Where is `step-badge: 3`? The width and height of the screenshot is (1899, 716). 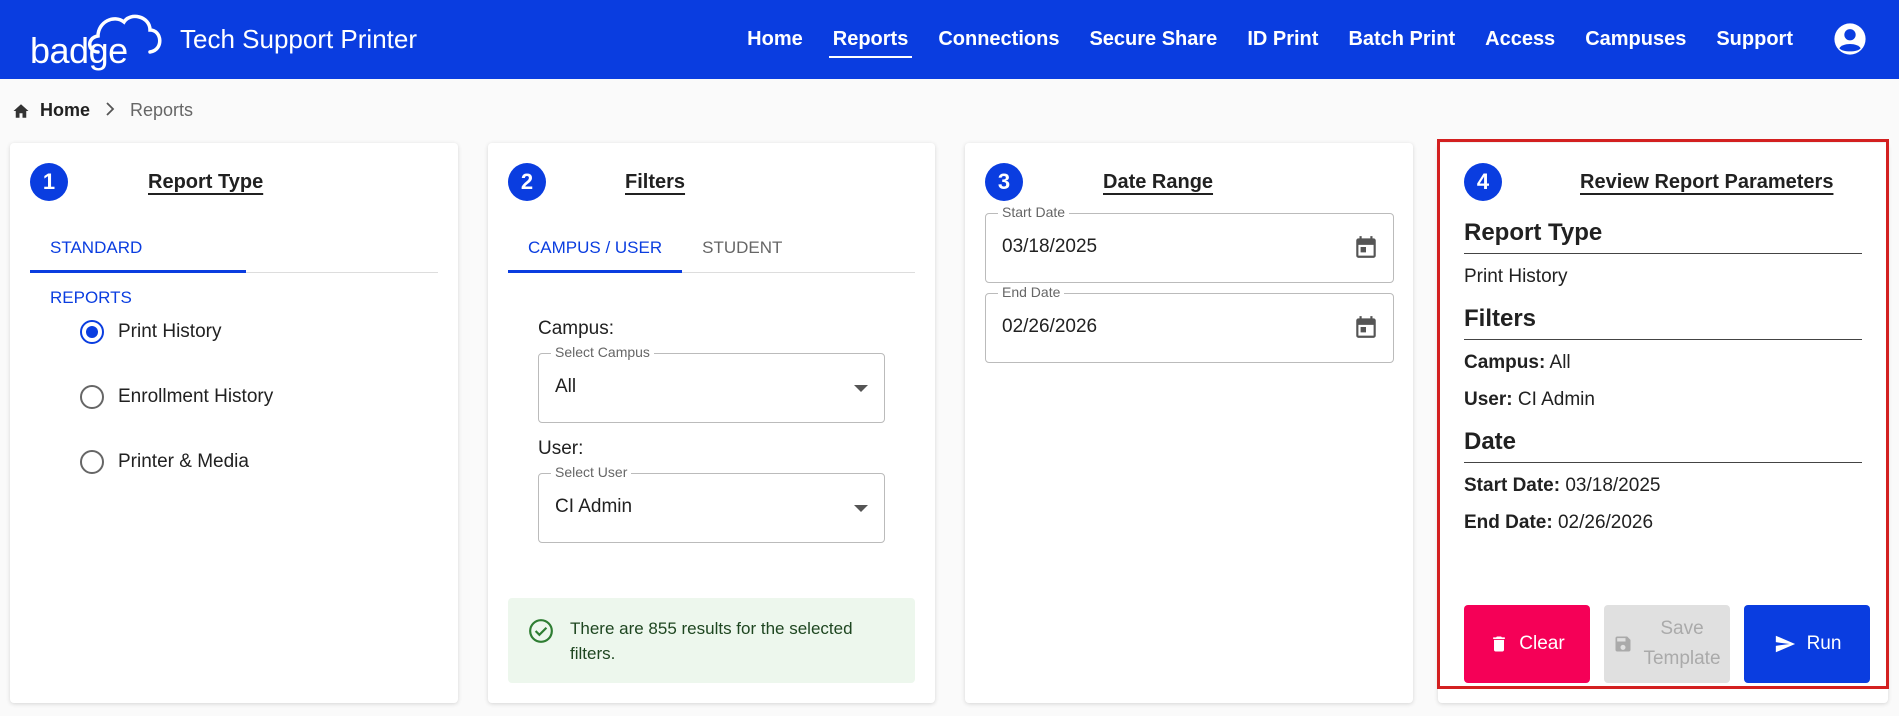 step-badge: 3 is located at coordinates (1004, 182).